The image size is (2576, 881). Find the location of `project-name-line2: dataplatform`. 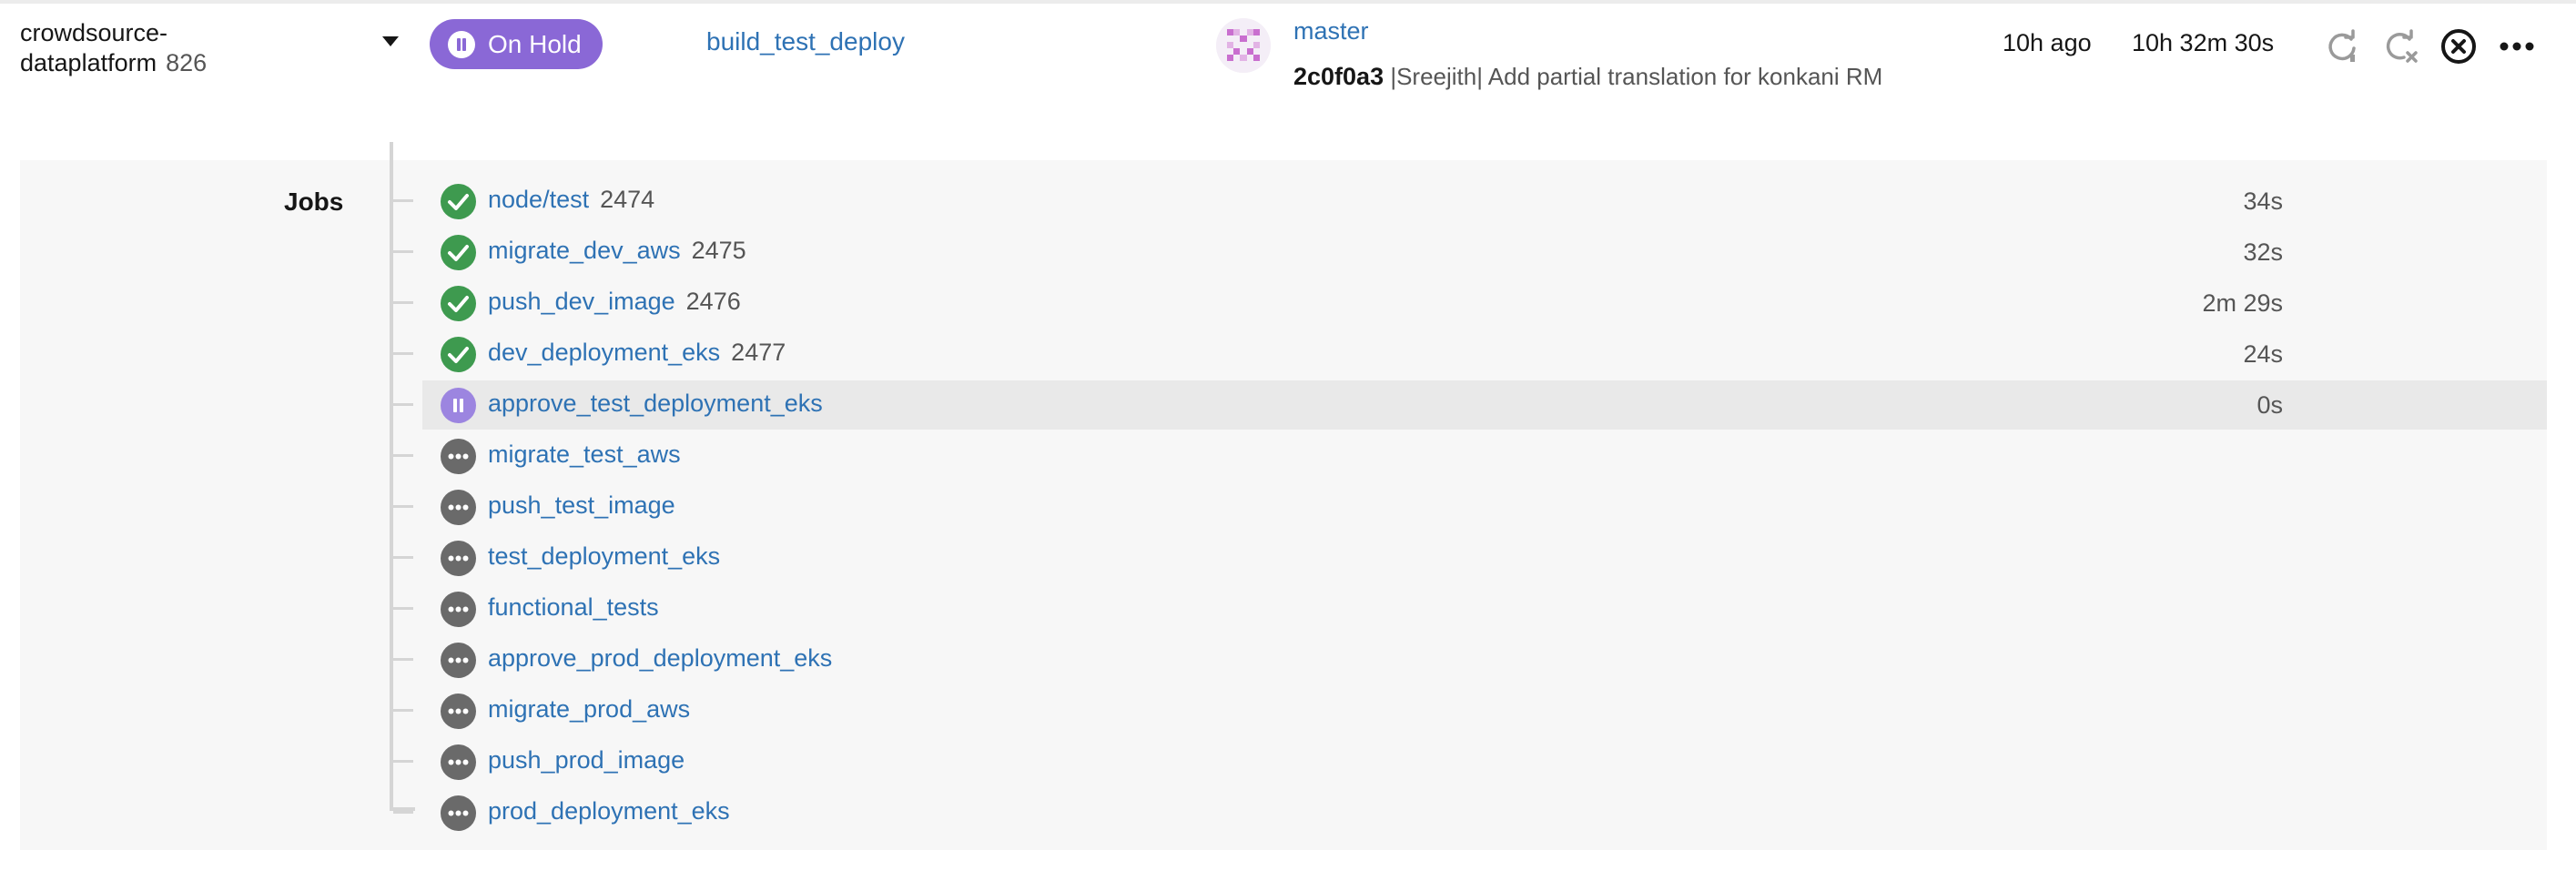

project-name-line2: dataplatform is located at coordinates (88, 62).